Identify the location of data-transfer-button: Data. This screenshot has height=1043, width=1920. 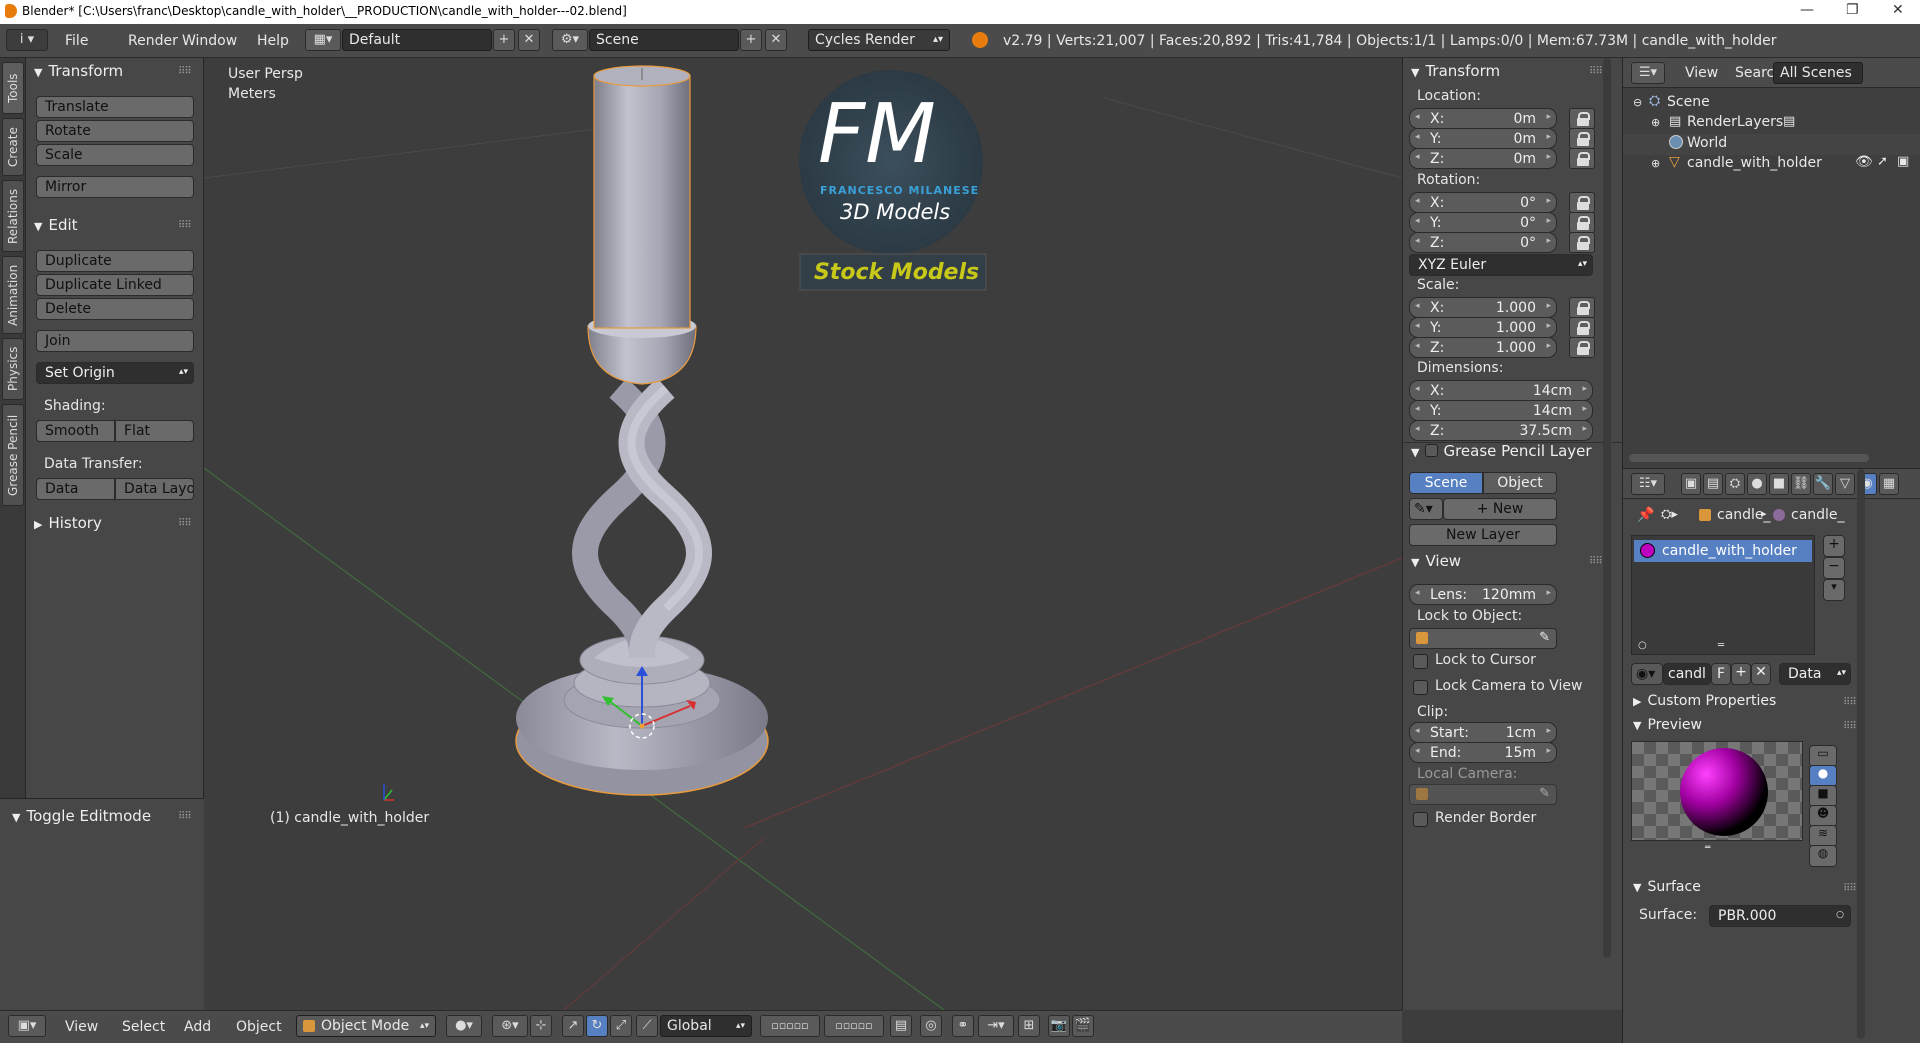
(75, 489).